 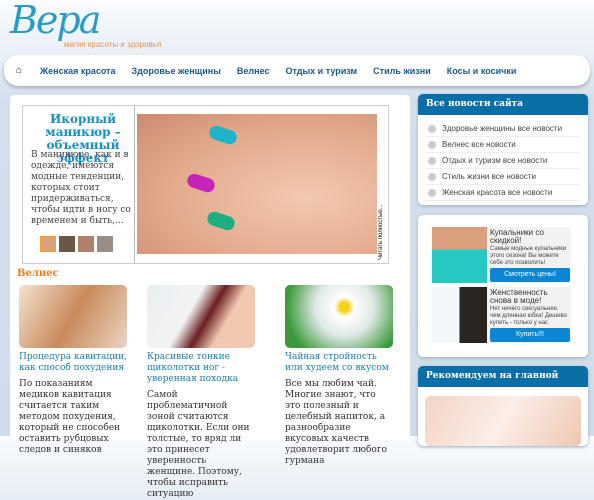 I want to click on nav-item-health: Здоровье женщины, so click(x=176, y=71).